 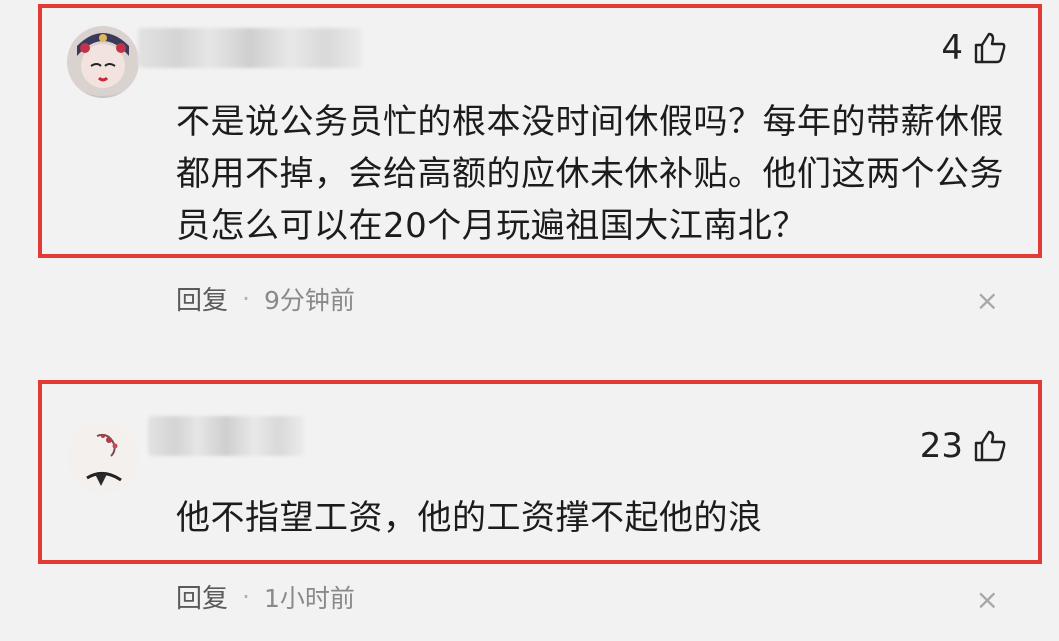 I want to click on comment-text: 他不指望工资，他的工资撑不起他的浪, so click(x=469, y=518).